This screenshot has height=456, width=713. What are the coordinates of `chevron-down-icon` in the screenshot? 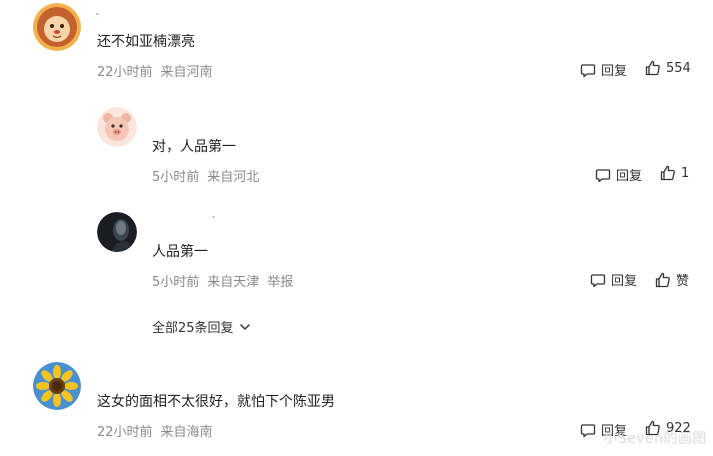 It's located at (244, 326).